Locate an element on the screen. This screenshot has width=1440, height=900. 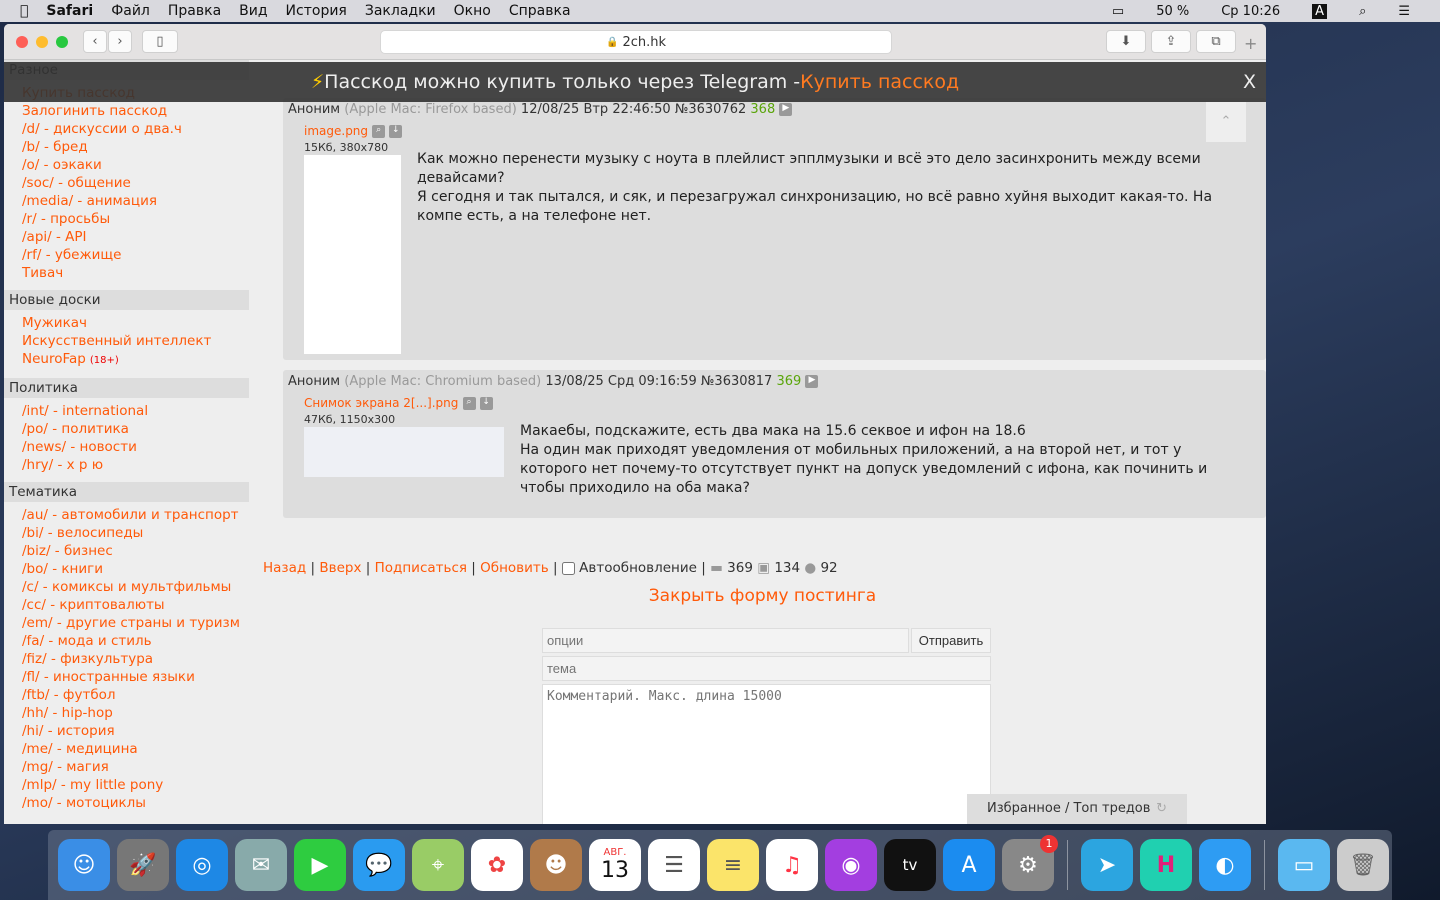
address-bar: 🔒 2ch.hk is located at coordinates (636, 42).